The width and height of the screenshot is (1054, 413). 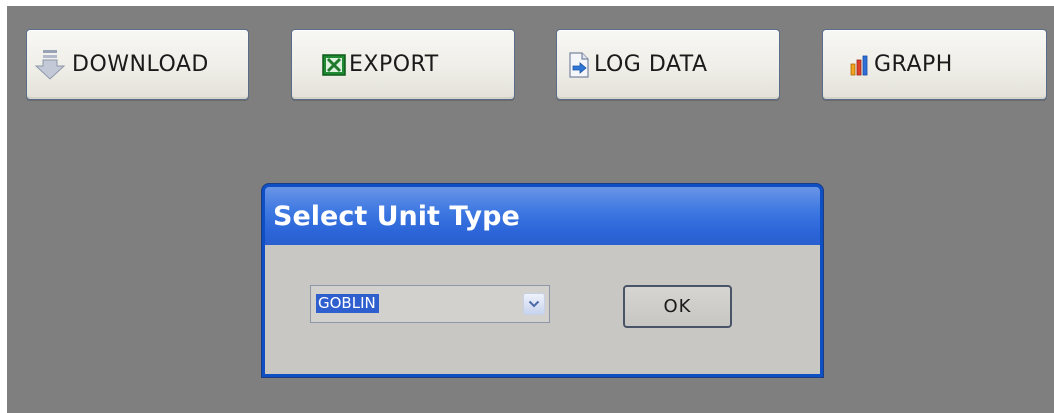 I want to click on unit-type-select: GOBLIN, so click(x=430, y=304).